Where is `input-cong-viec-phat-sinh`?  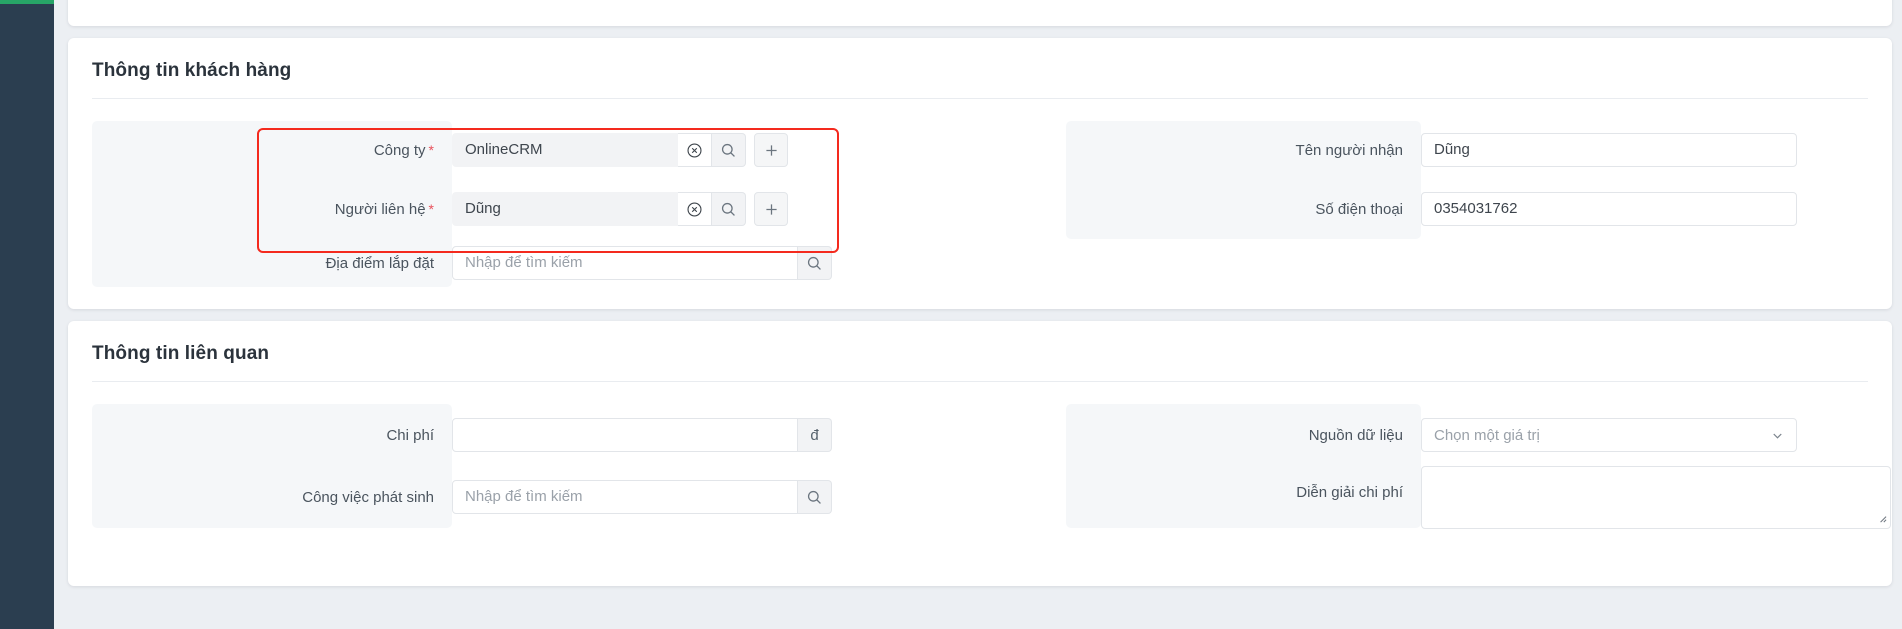 input-cong-viec-phat-sinh is located at coordinates (625, 497).